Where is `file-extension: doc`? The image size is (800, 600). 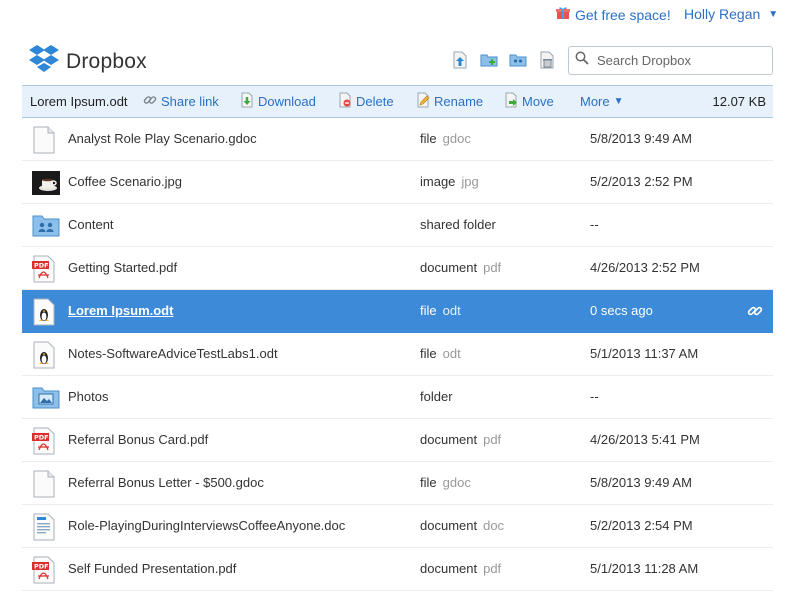
file-extension: doc is located at coordinates (494, 525).